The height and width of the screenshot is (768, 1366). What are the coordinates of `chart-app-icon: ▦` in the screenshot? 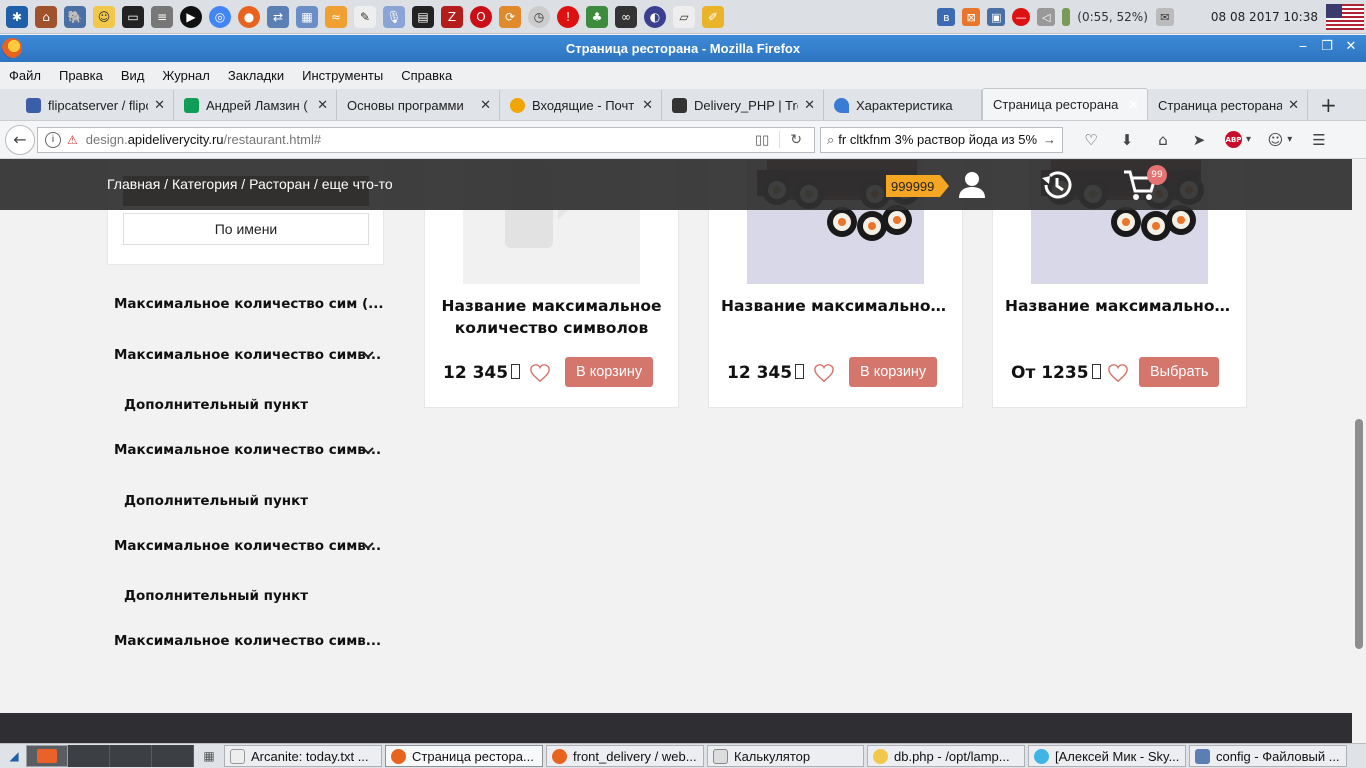 It's located at (307, 16).